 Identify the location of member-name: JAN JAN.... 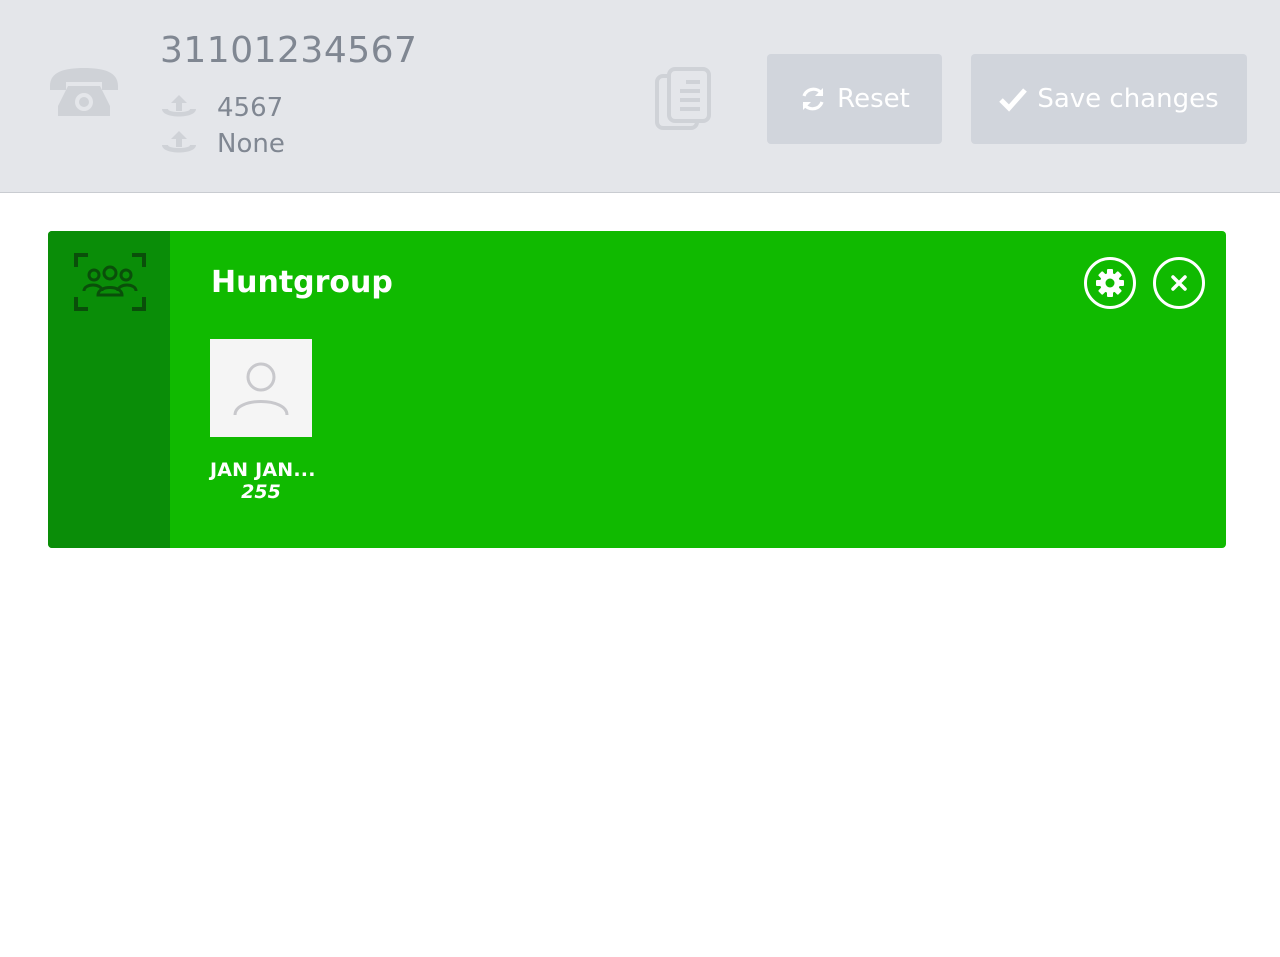
(263, 470).